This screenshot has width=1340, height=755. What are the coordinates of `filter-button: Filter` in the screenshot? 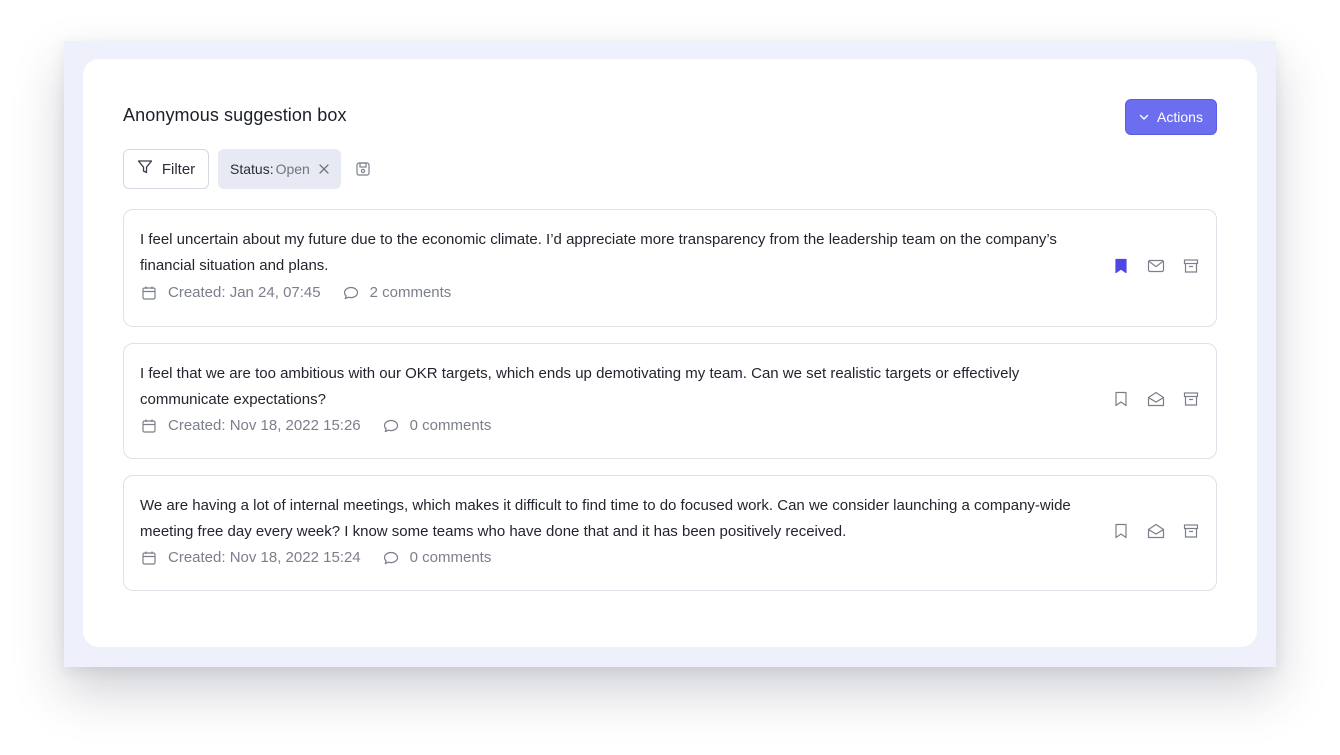 It's located at (166, 169).